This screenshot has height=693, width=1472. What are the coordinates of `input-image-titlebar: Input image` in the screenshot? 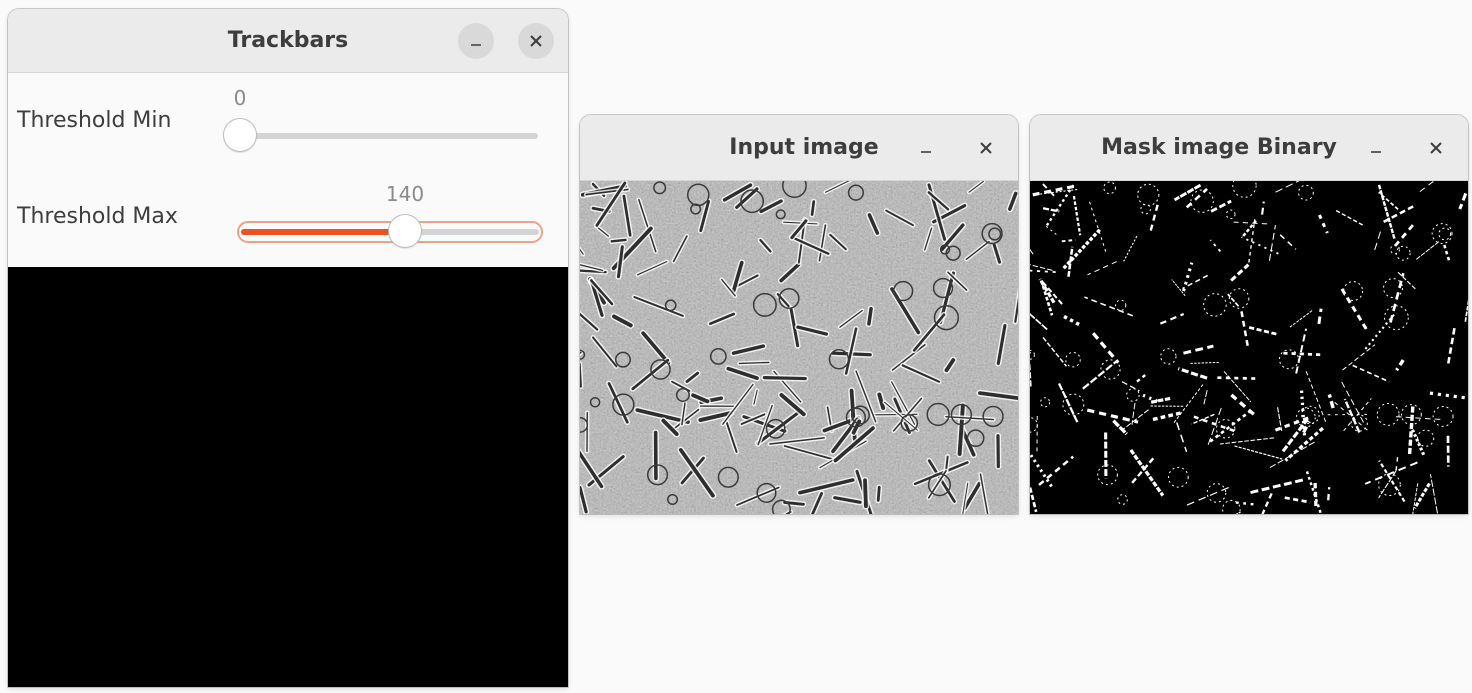 It's located at (799, 148).